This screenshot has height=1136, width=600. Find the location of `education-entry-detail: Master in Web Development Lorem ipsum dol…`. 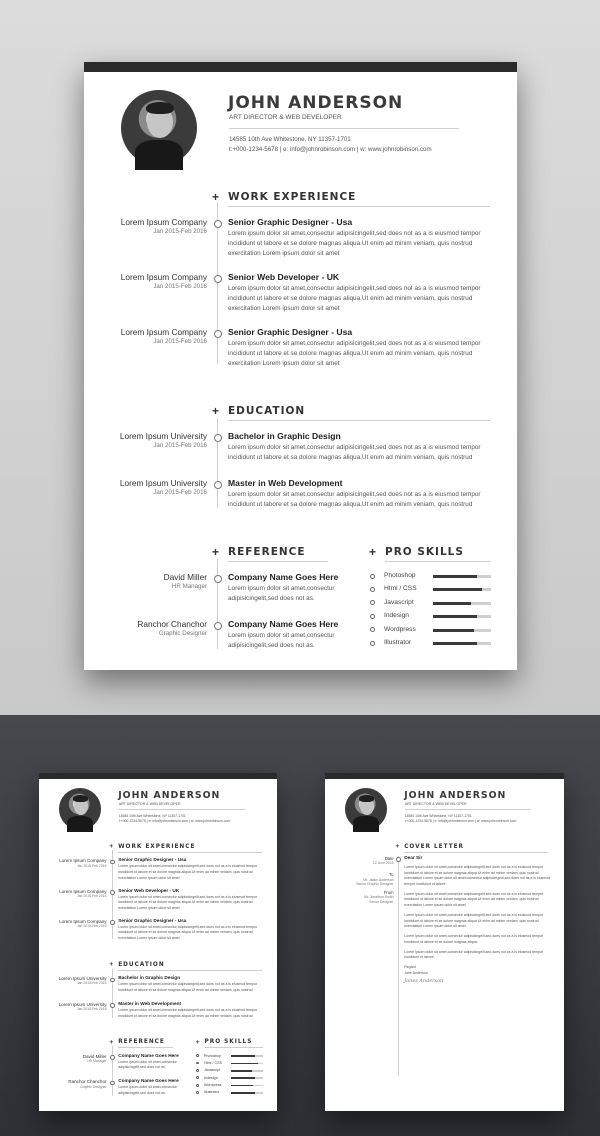

education-entry-detail: Master in Web Development Lorem ipsum dol… is located at coordinates (191, 1010).